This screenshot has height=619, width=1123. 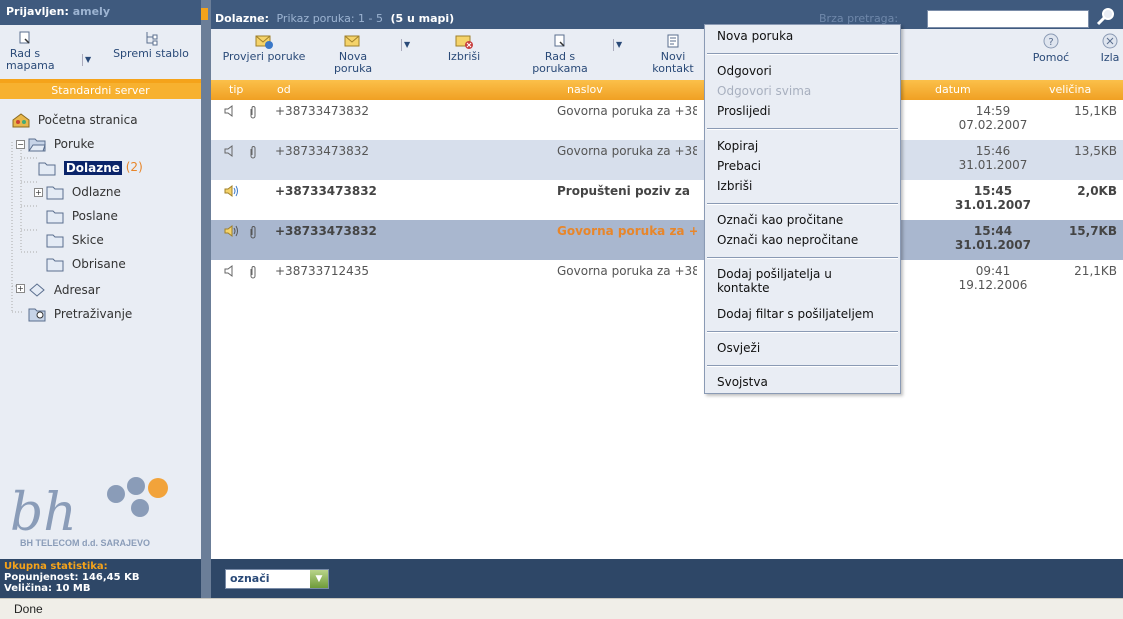 I want to click on logged-in-label: Prijavljen:, so click(x=37, y=11).